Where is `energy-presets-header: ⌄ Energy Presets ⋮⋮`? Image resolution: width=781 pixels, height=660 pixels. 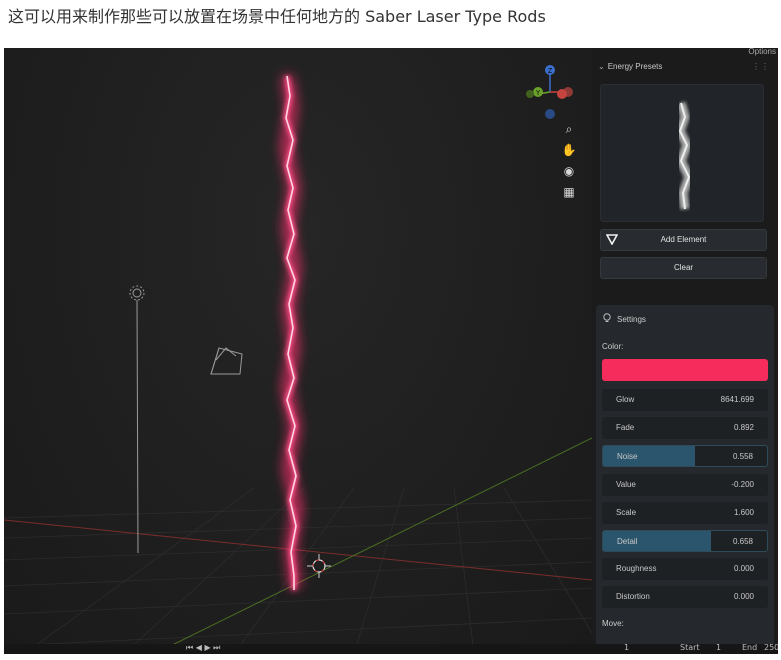
energy-presets-header: ⌄ Energy Presets ⋮⋮ is located at coordinates (685, 67).